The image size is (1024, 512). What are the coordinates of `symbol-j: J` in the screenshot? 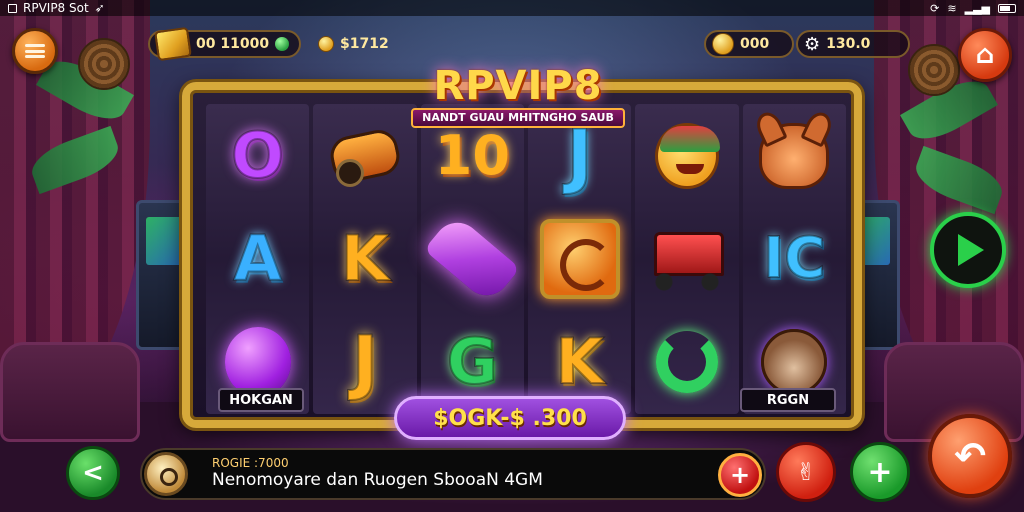 It's located at (365, 362).